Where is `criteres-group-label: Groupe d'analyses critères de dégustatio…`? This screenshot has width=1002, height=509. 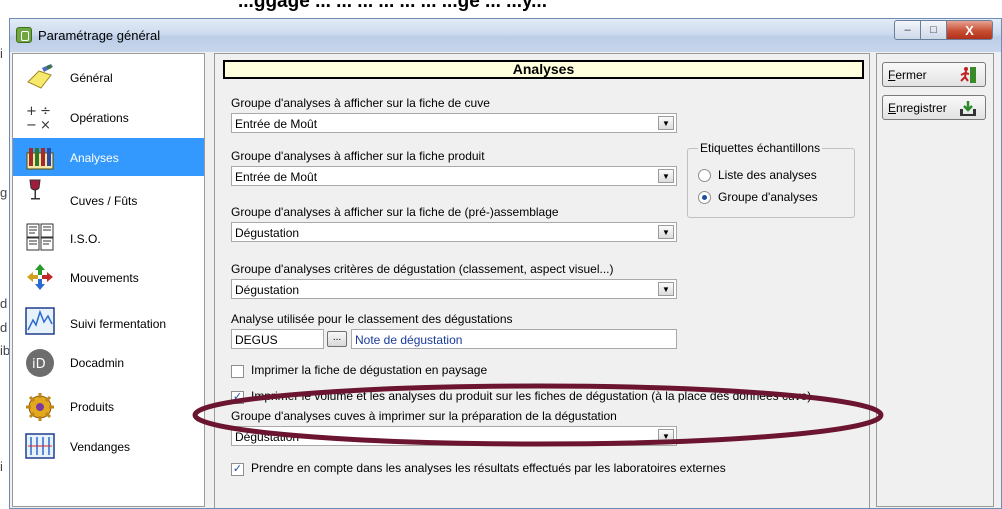 criteres-group-label: Groupe d'analyses critères de dégustatio… is located at coordinates (422, 269).